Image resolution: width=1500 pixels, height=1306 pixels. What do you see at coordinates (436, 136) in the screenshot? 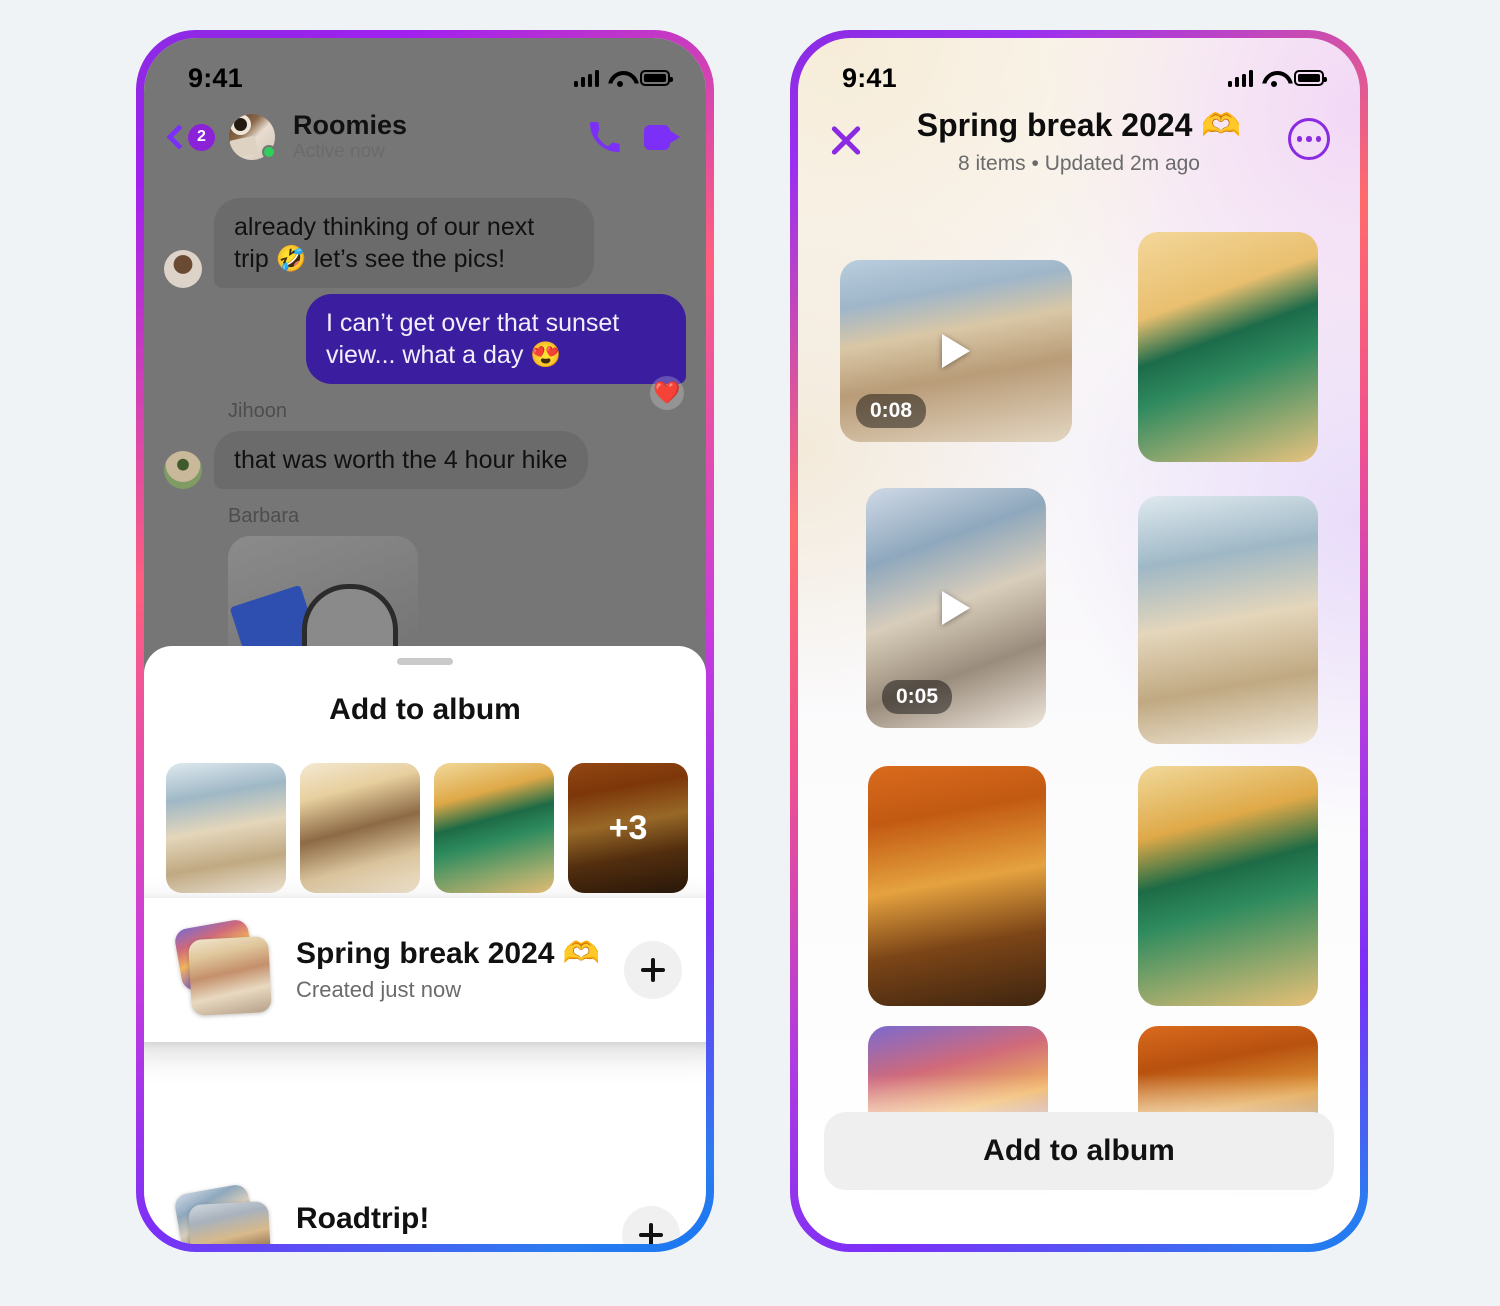
I see `chat-header-text: Roomies Active now` at bounding box center [436, 136].